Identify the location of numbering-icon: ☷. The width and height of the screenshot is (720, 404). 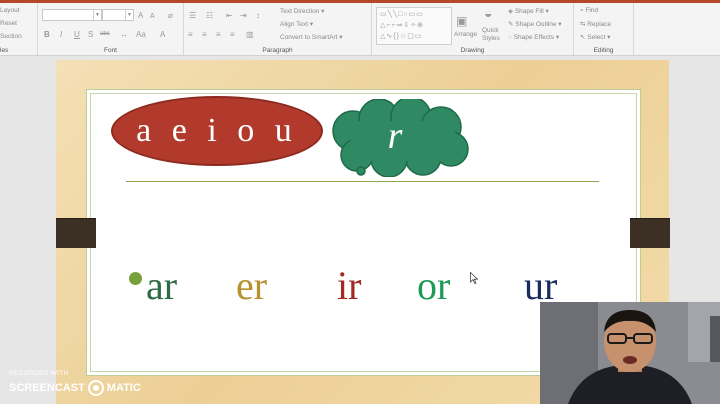
(209, 15).